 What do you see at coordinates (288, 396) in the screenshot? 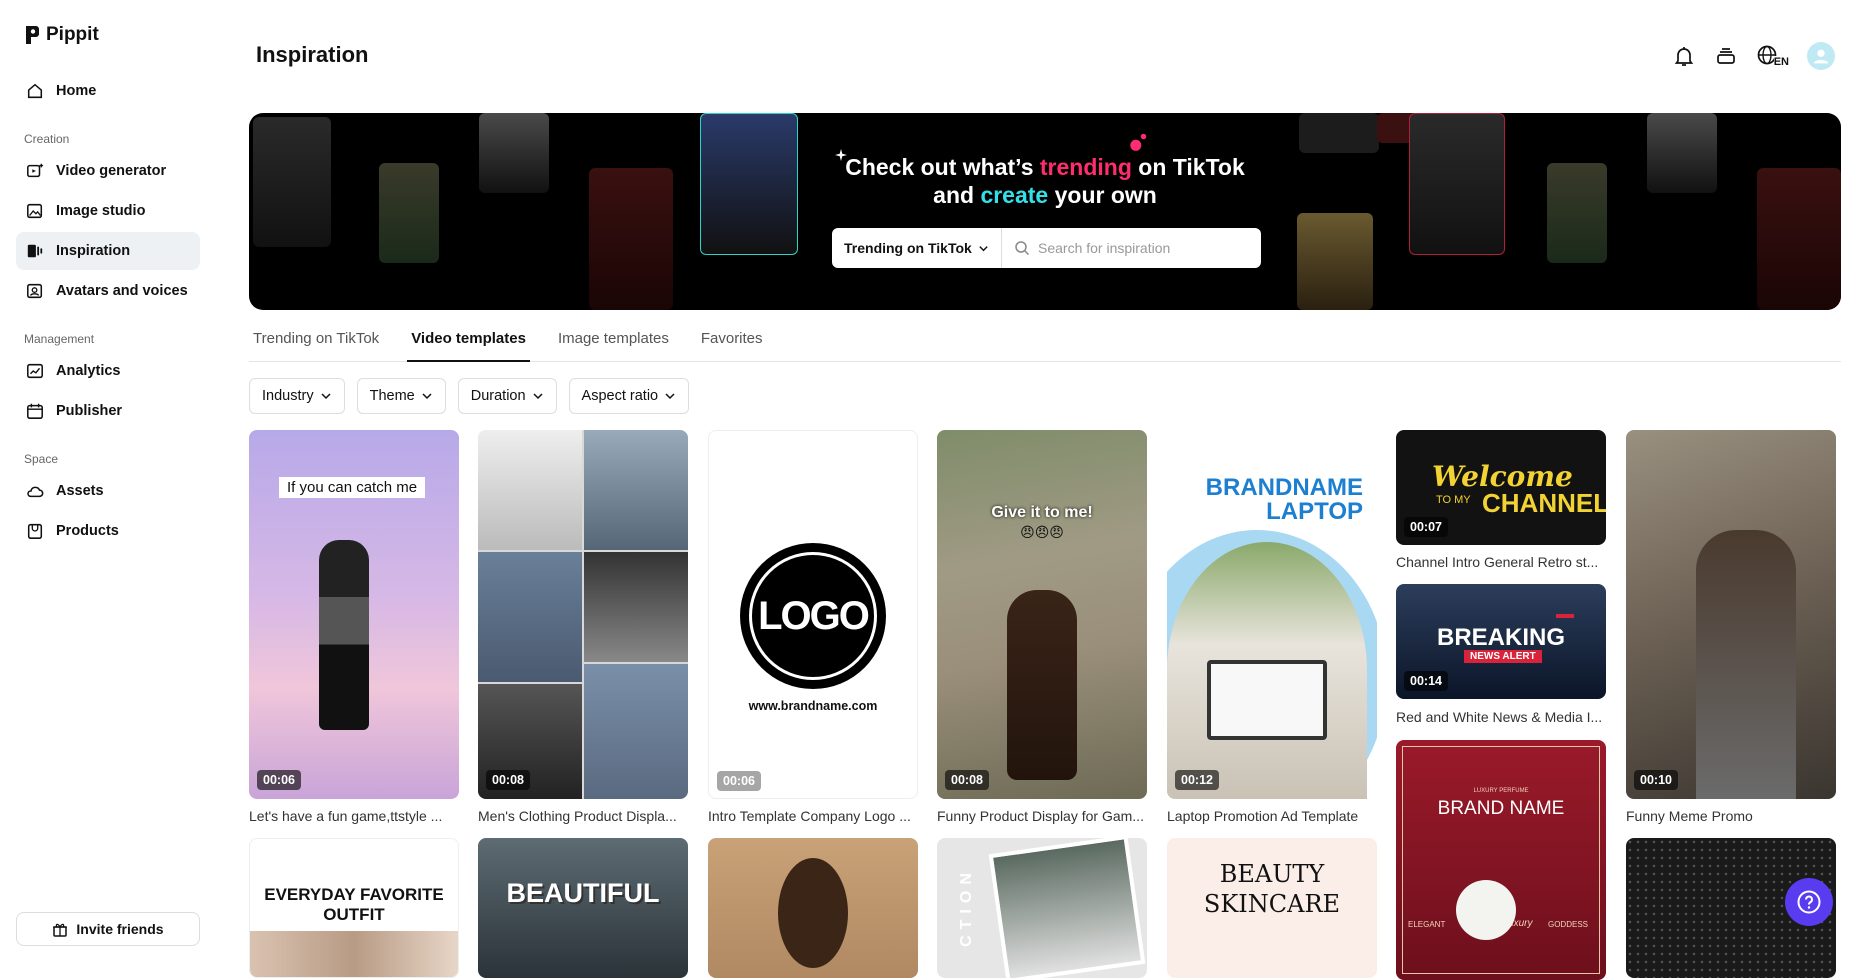
I see `filter-label: Industry` at bounding box center [288, 396].